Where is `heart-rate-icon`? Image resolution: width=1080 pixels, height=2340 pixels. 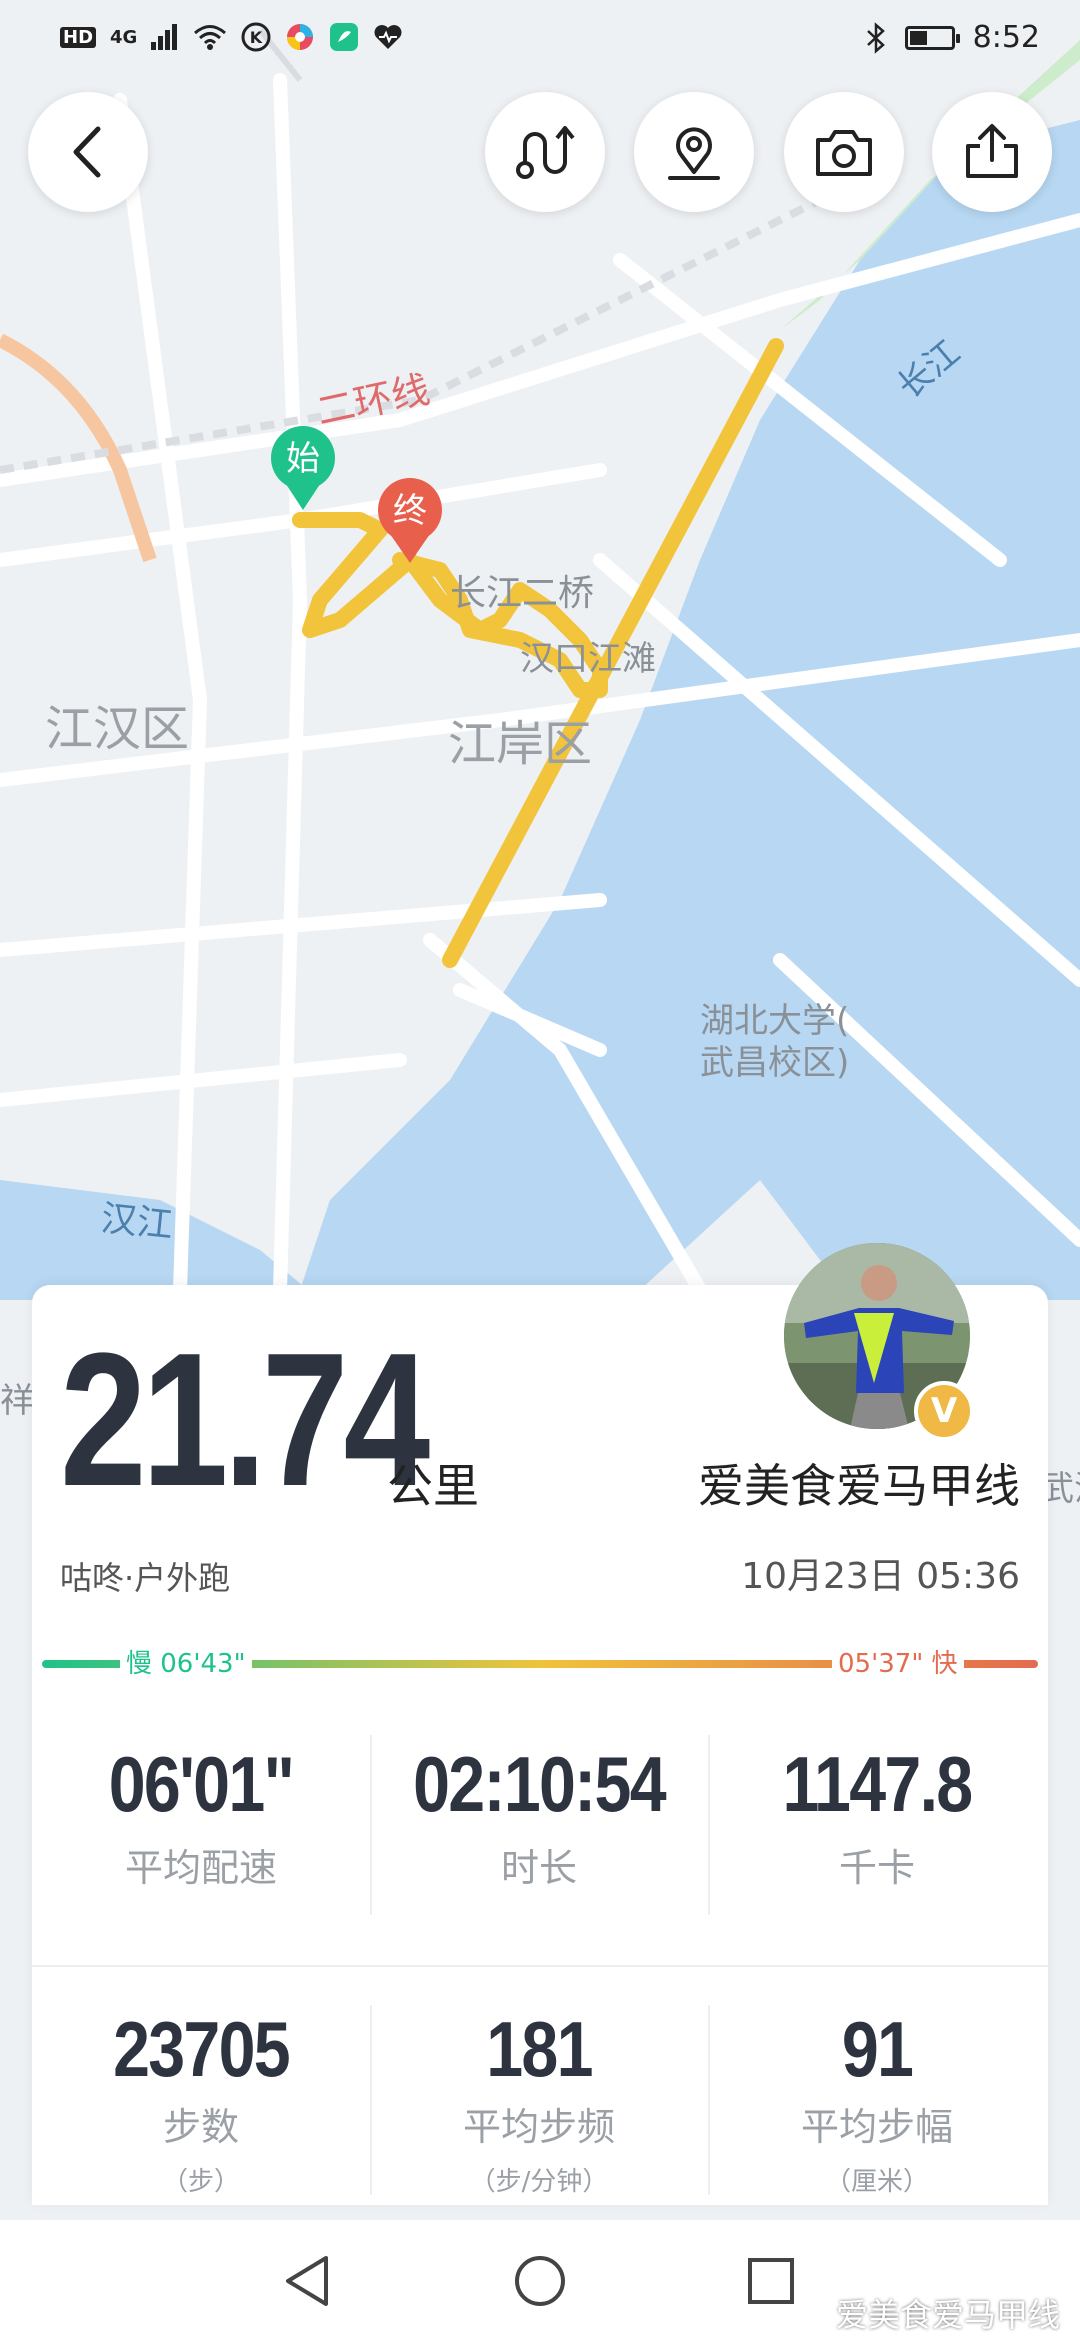
heart-rate-icon is located at coordinates (388, 37).